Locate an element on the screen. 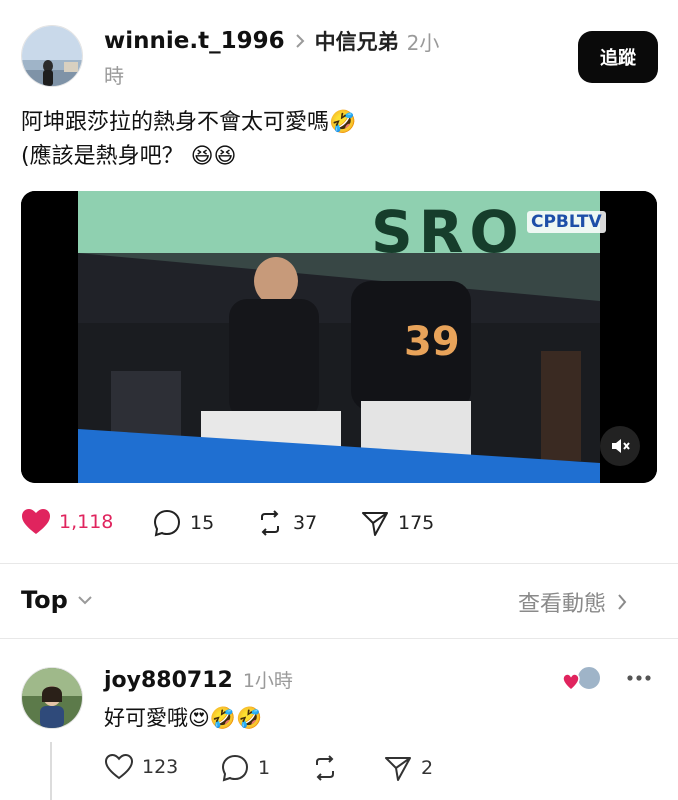  heart-filled-icon is located at coordinates (36, 521).